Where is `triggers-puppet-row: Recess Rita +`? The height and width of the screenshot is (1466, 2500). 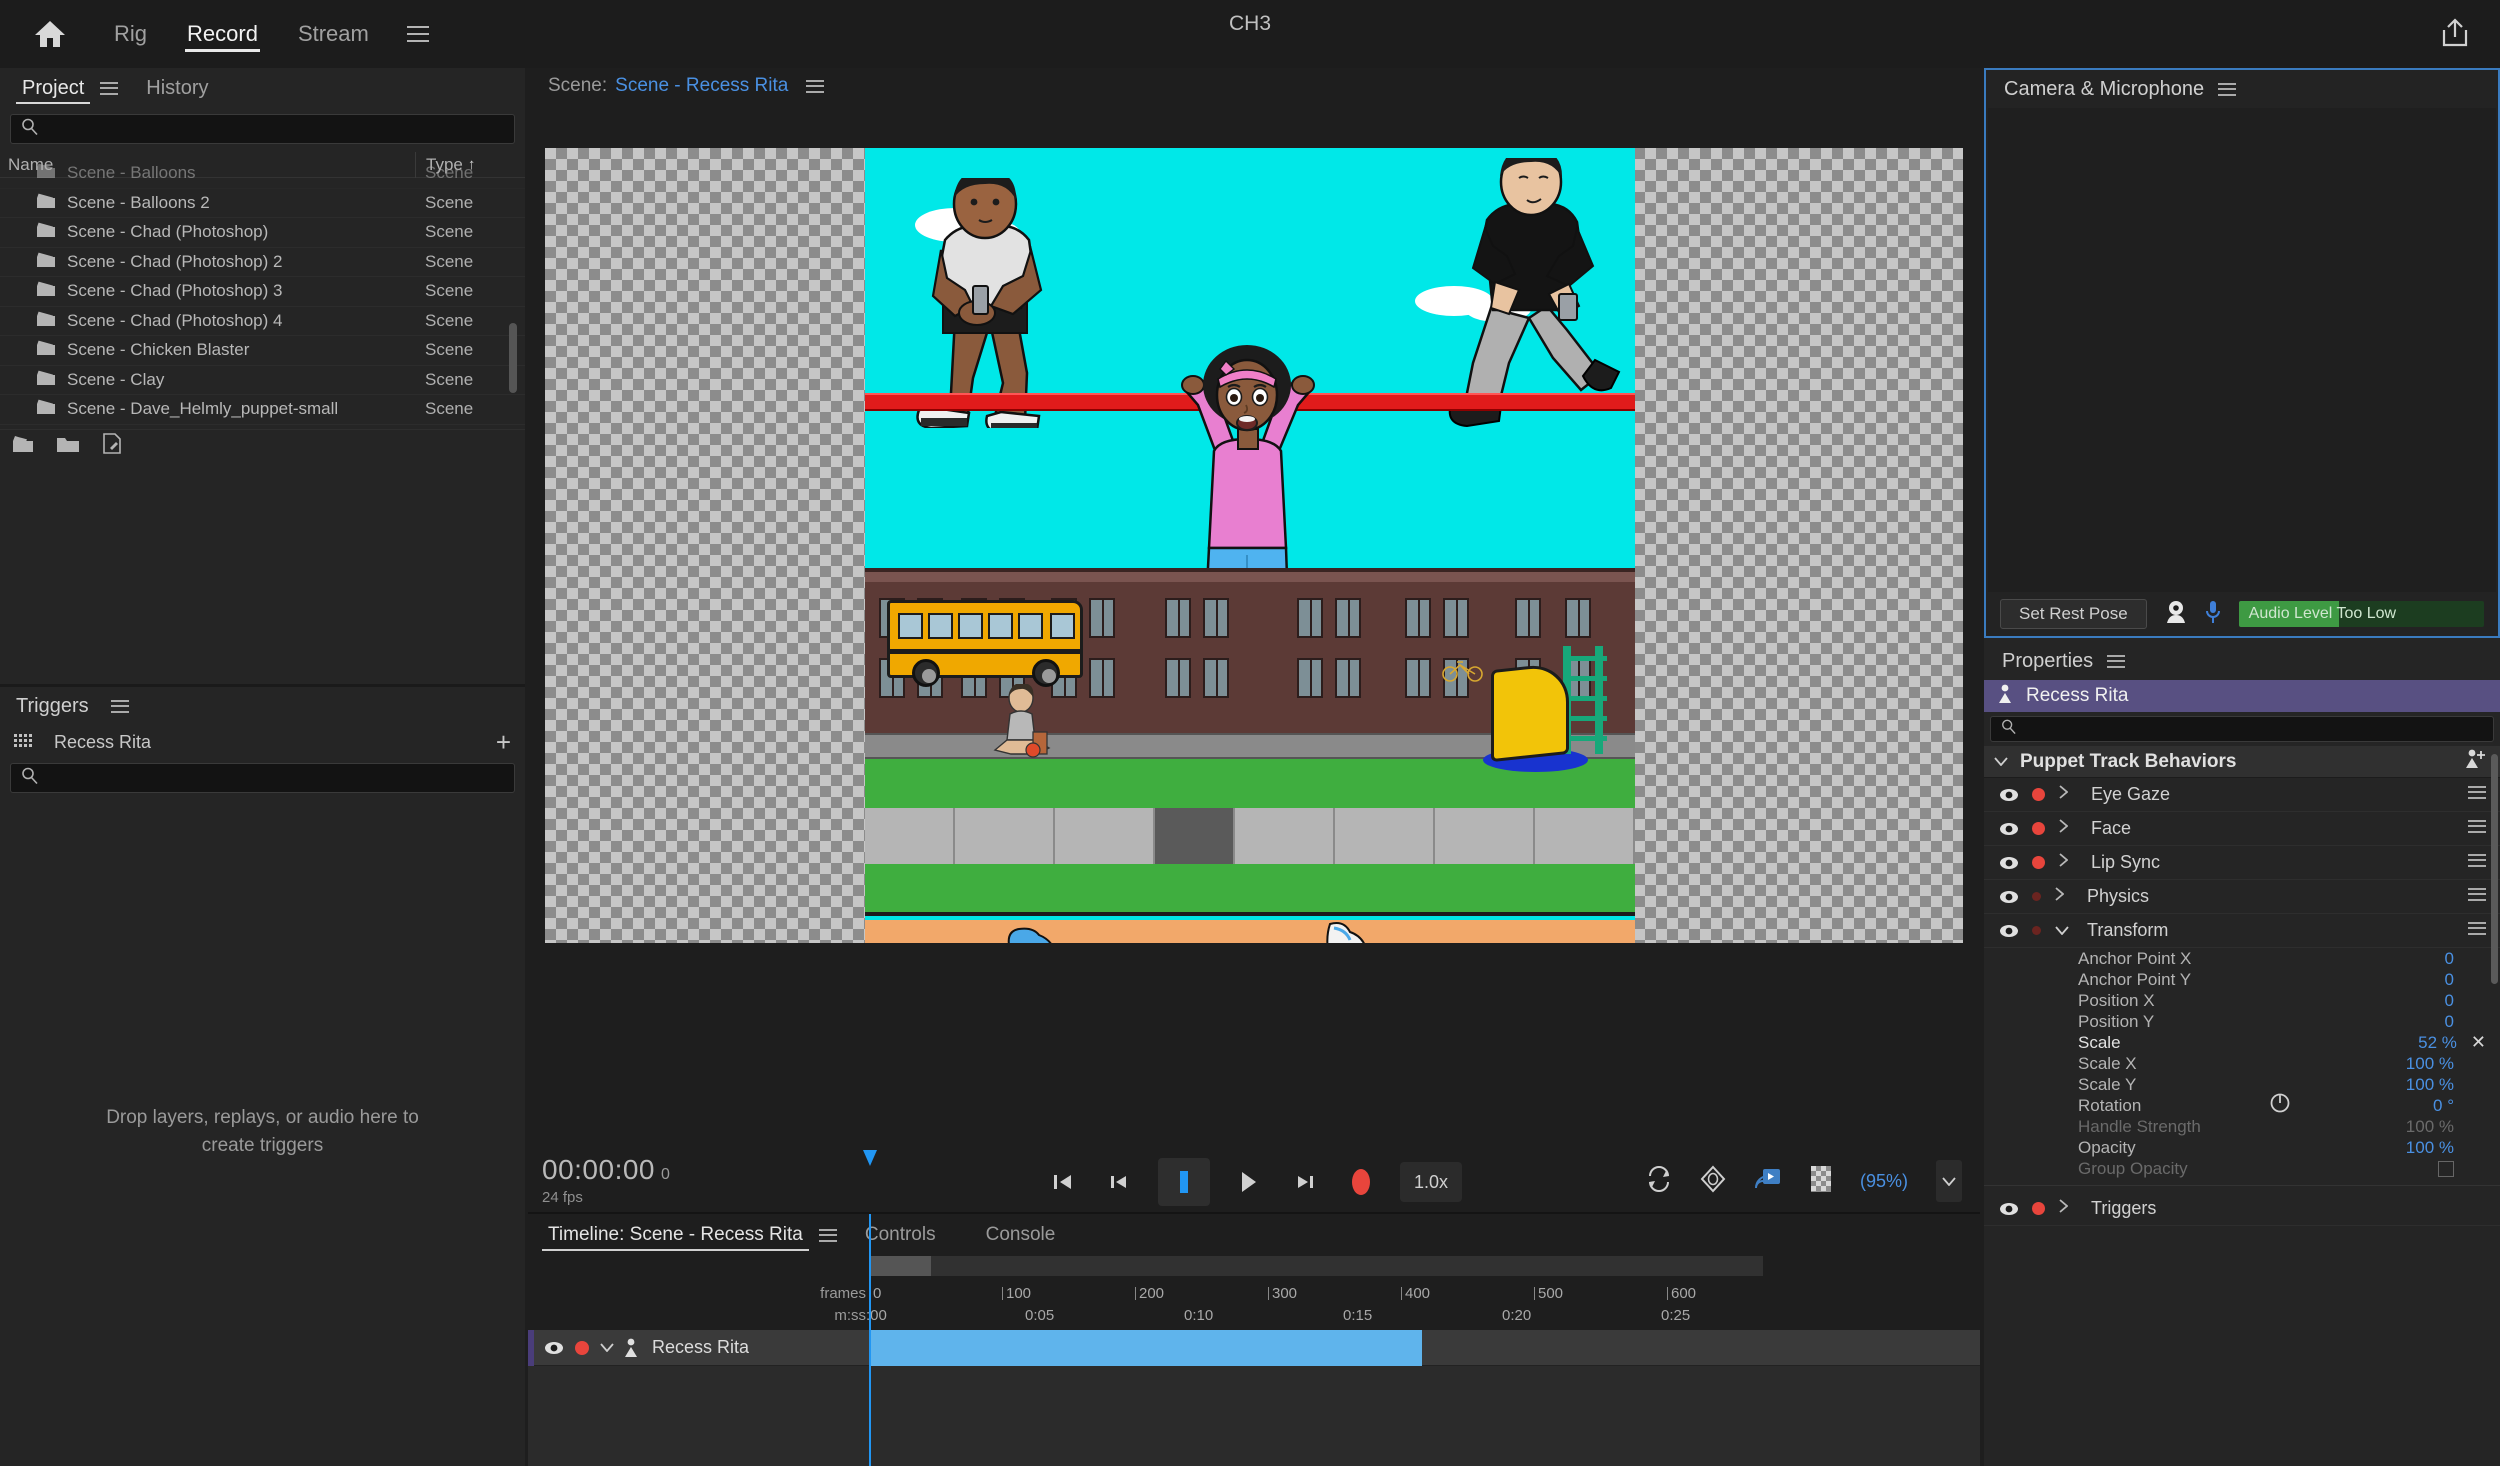 triggers-puppet-row: Recess Rita + is located at coordinates (262, 742).